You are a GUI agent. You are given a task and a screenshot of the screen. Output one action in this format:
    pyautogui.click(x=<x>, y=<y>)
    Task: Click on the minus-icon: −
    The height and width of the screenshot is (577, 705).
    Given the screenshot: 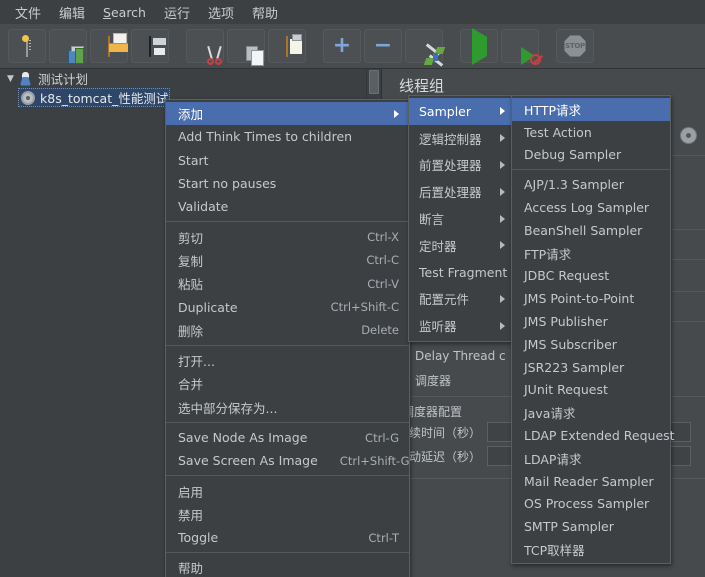 What is the action you would take?
    pyautogui.click(x=383, y=45)
    